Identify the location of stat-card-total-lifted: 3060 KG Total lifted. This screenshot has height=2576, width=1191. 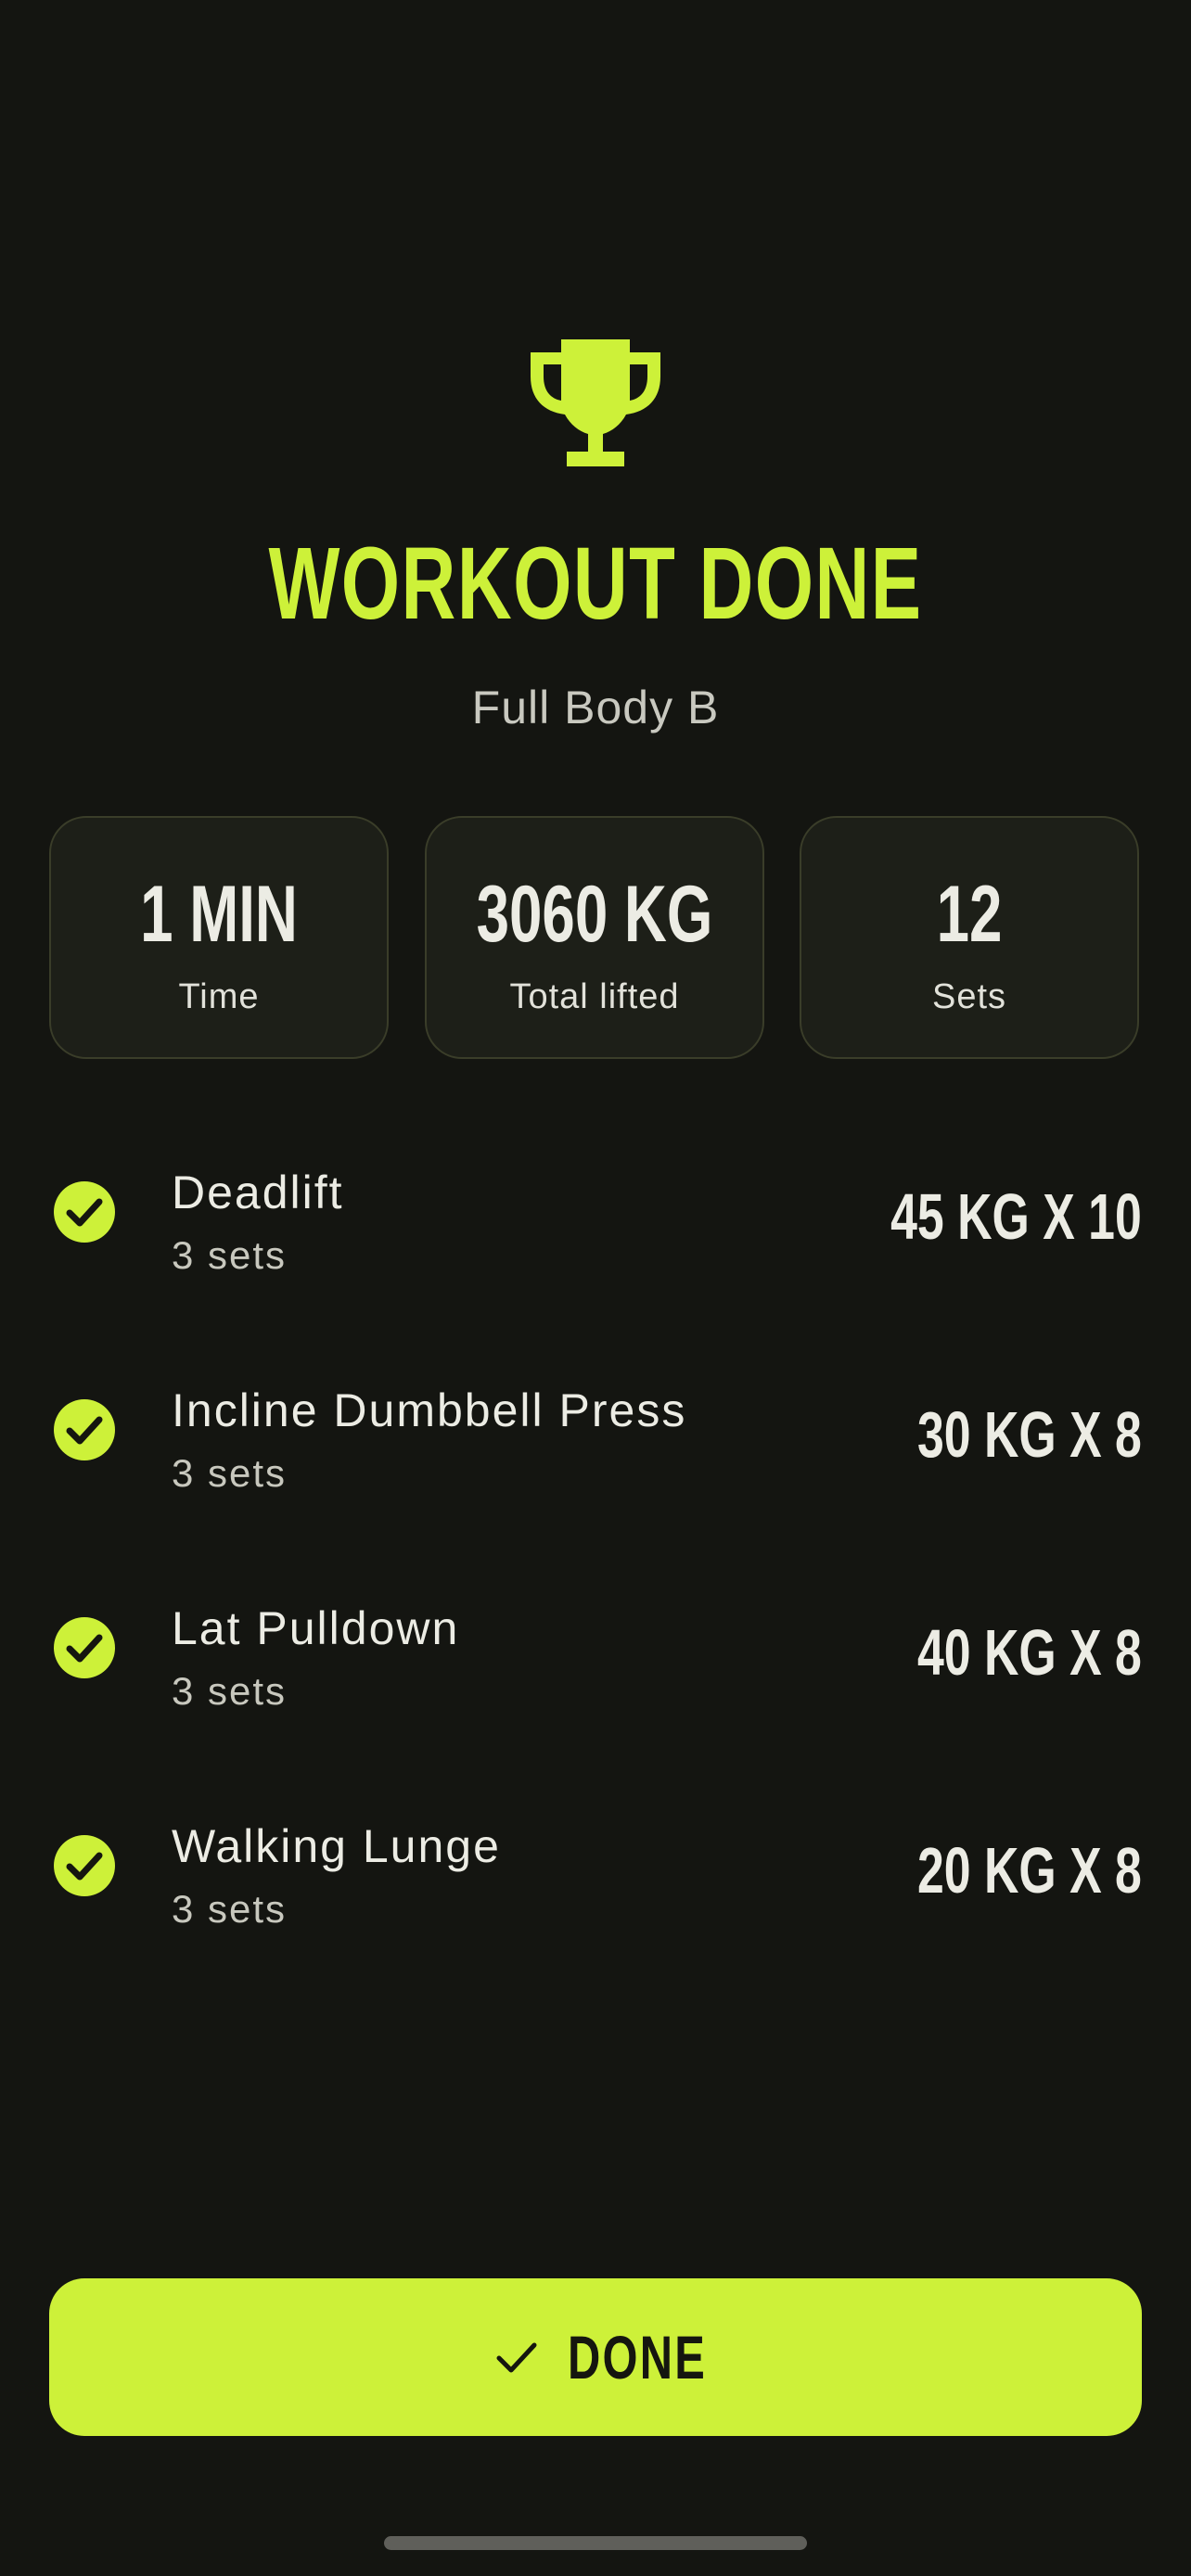
(594, 937).